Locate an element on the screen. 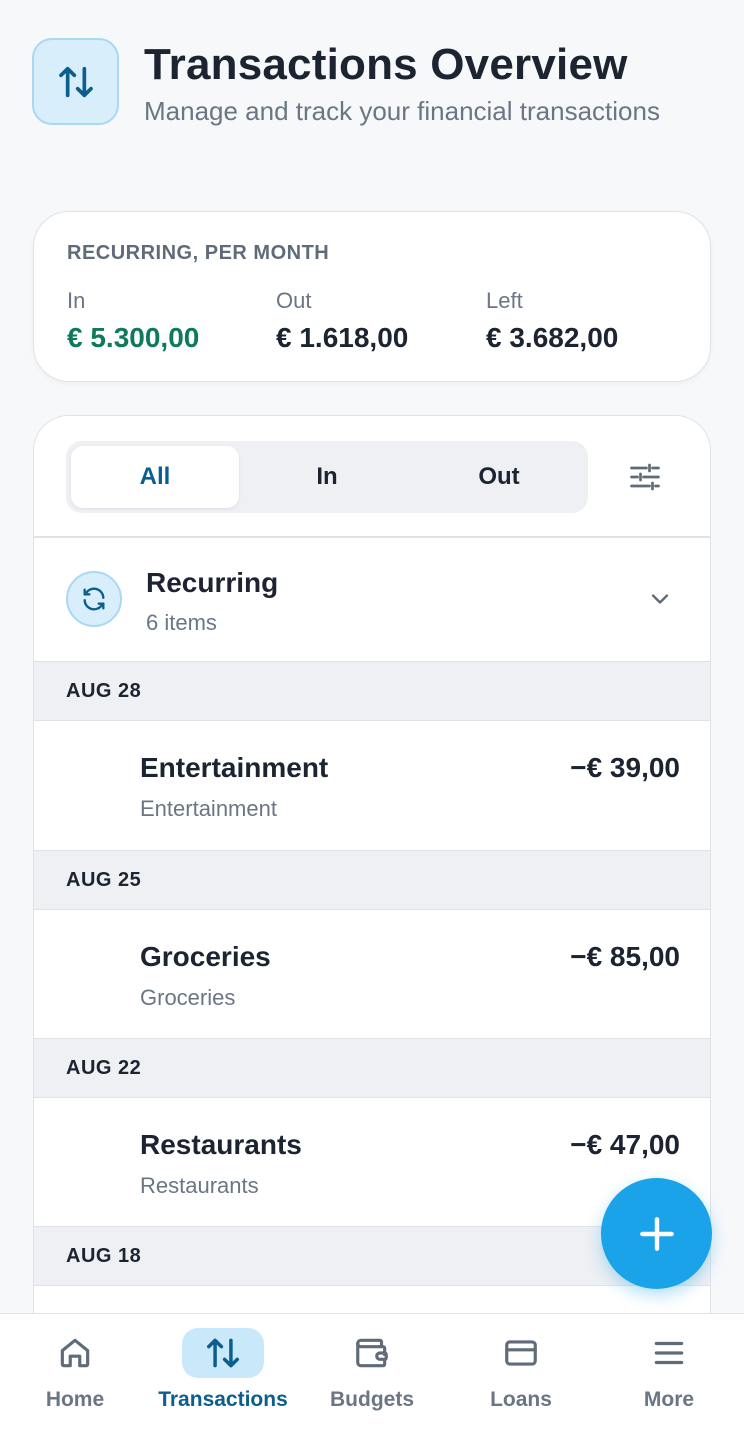 Image resolution: width=744 pixels, height=1448 pixels. plus-icon is located at coordinates (656, 1233).